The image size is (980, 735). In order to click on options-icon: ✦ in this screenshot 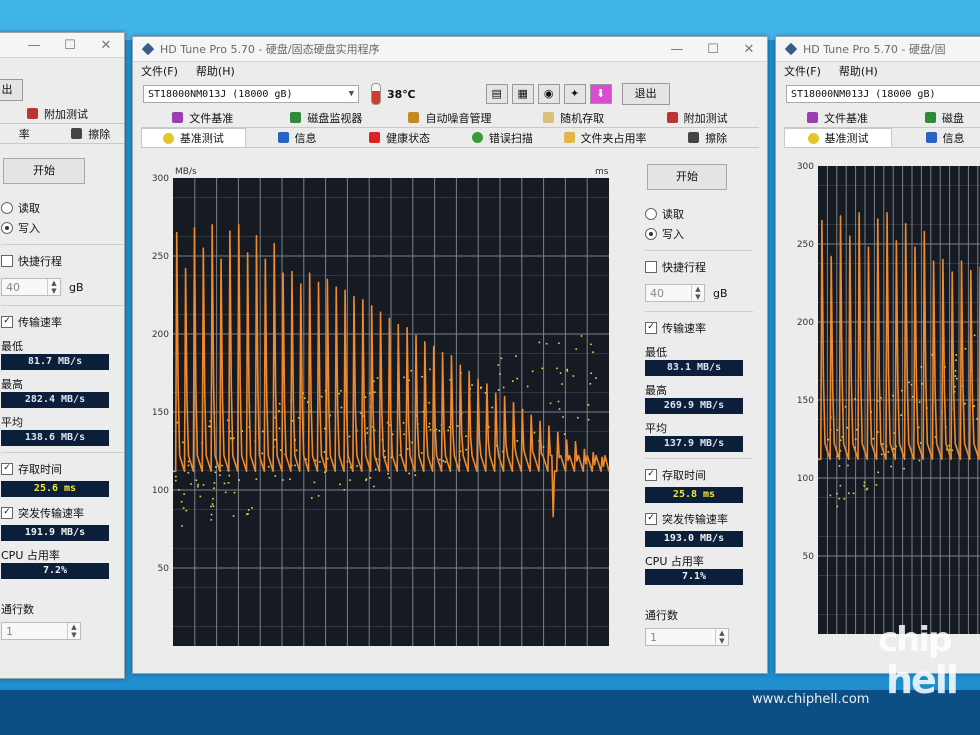, I will do `click(574, 94)`.